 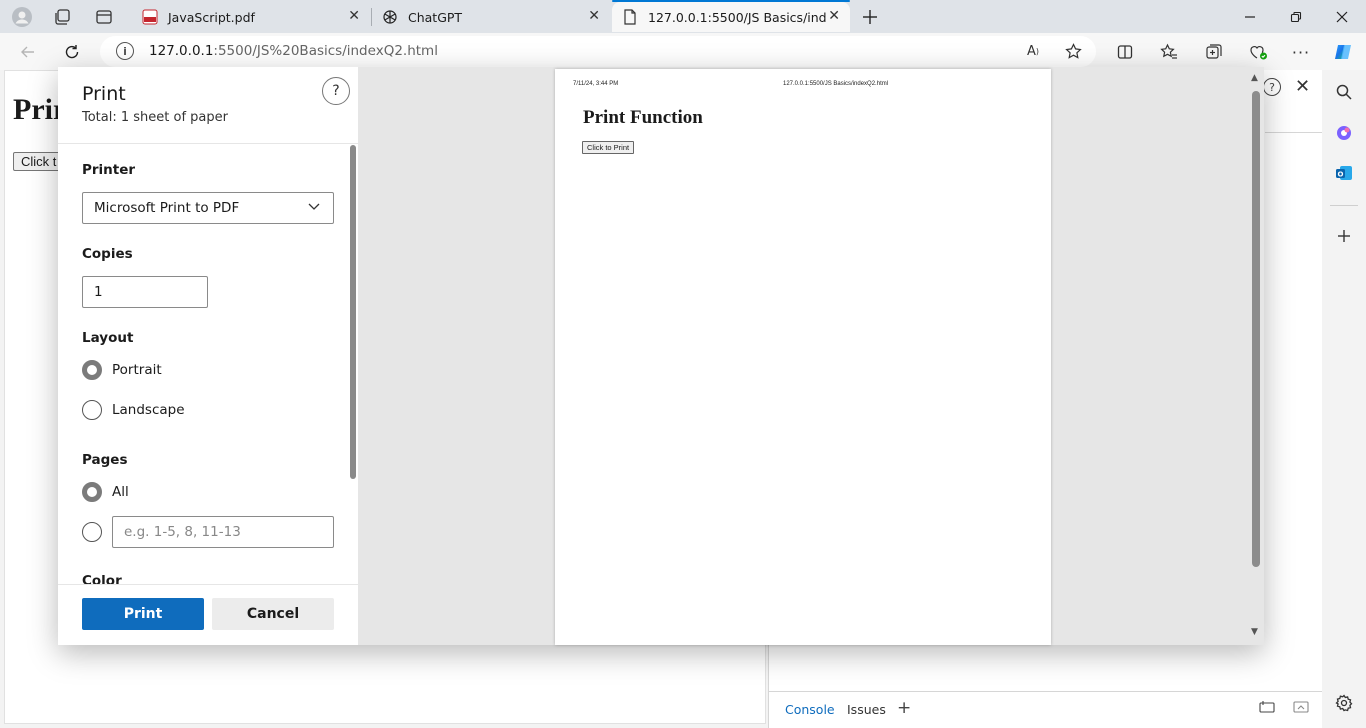 I want to click on undock-icon, so click(x=1301, y=709).